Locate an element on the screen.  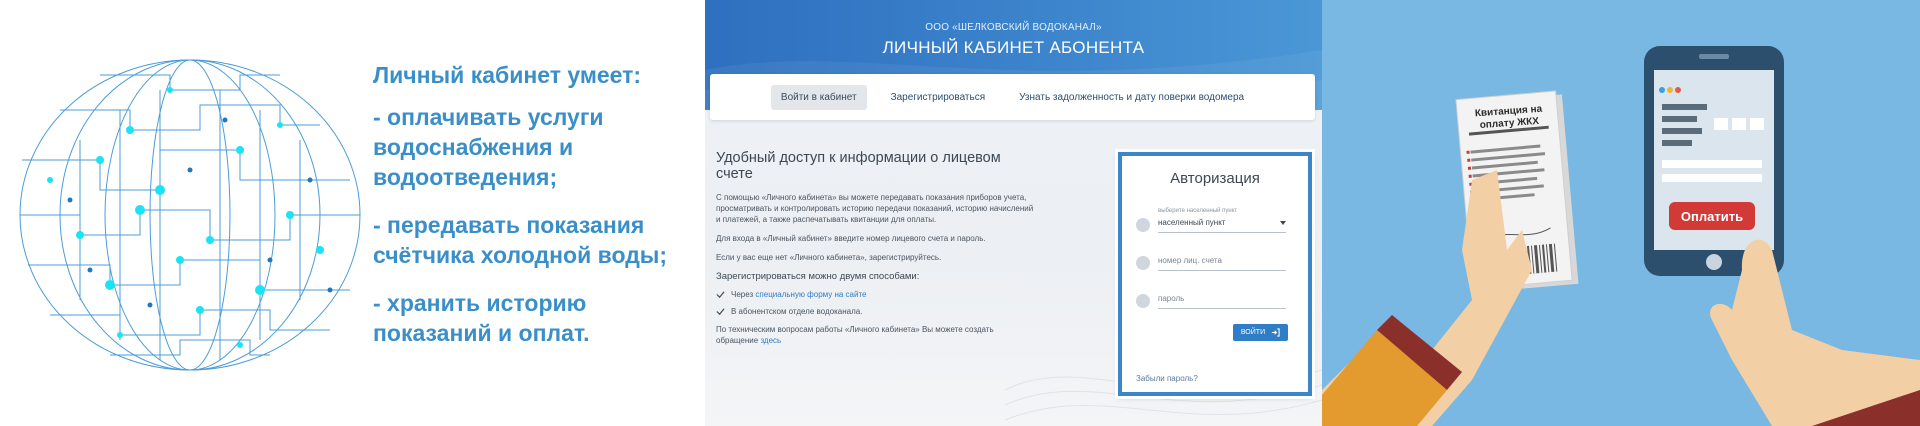
pay-button: Оплатить is located at coordinates (1712, 216).